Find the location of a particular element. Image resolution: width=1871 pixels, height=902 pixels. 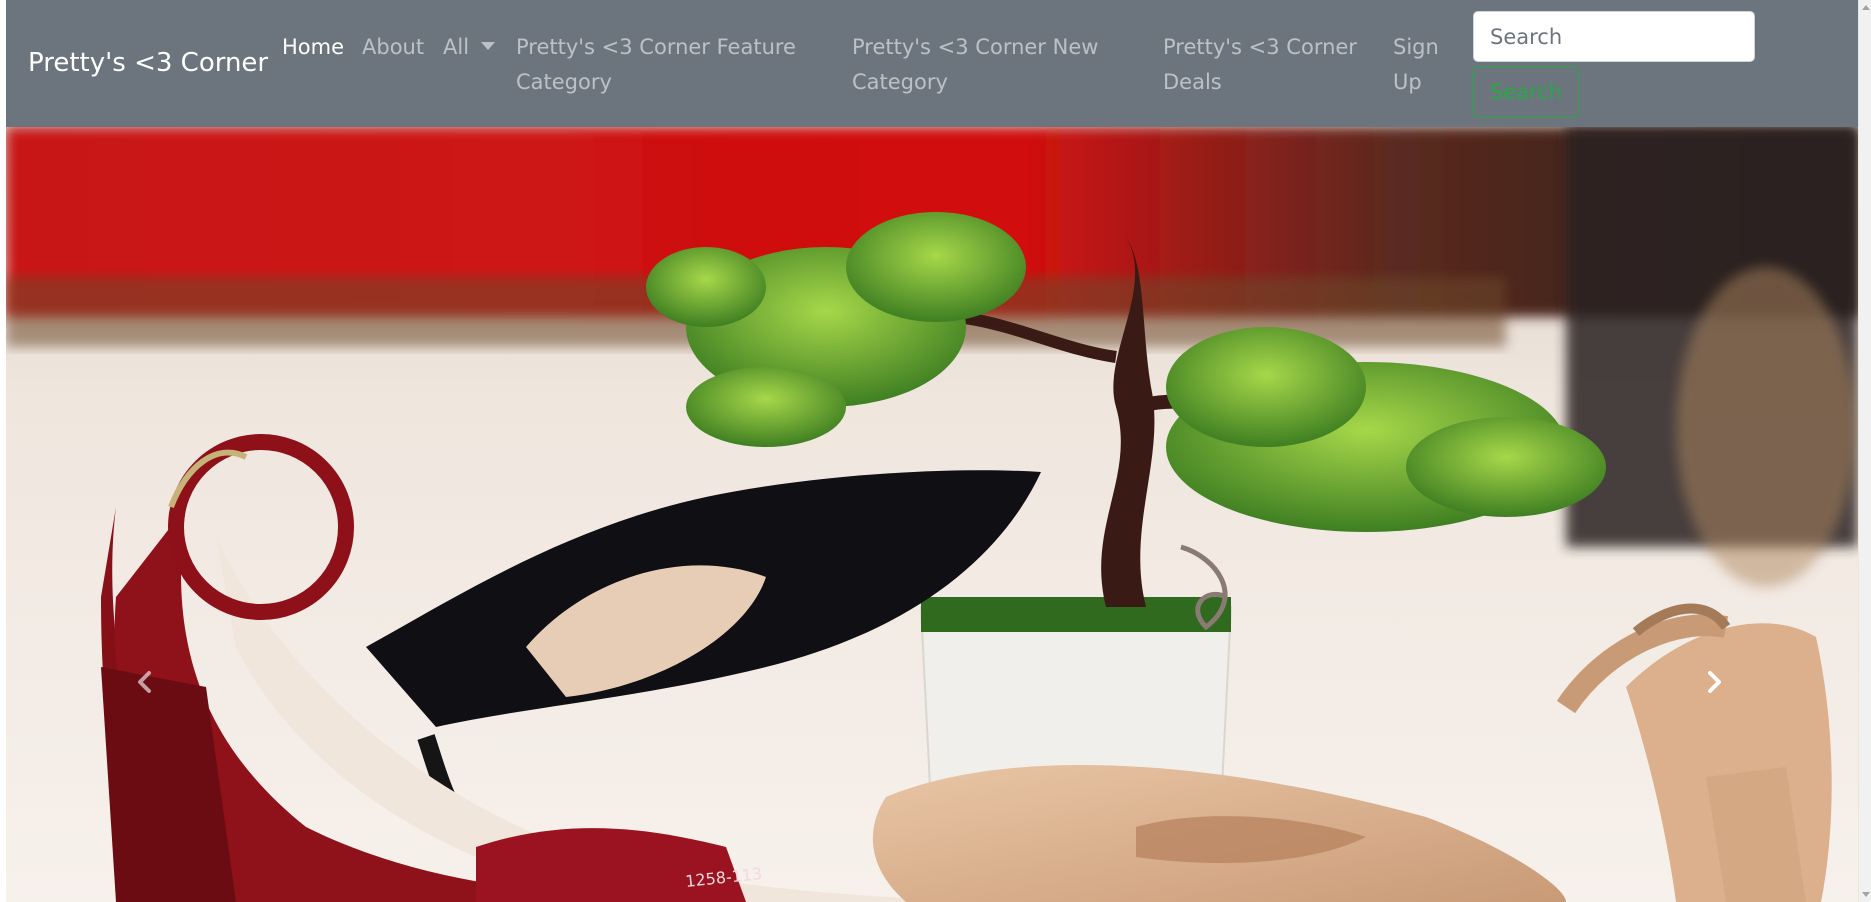

search-button: Search is located at coordinates (1526, 92).